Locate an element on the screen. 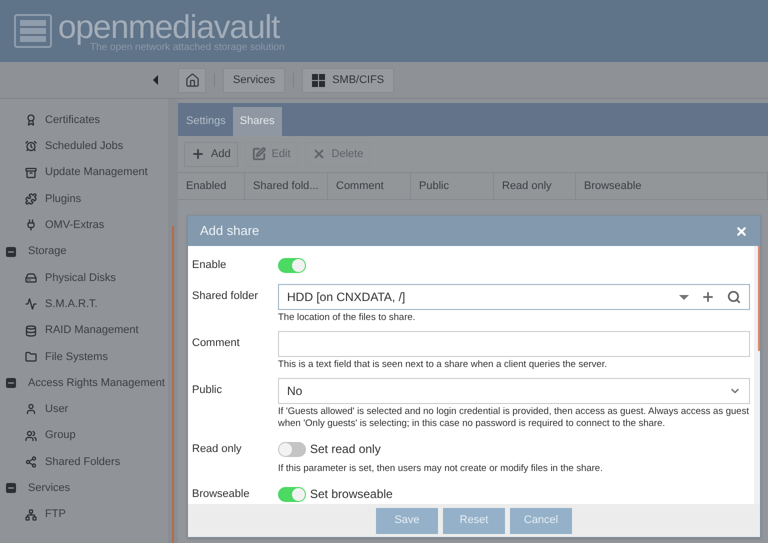  dialog-button: Reset is located at coordinates (474, 521).